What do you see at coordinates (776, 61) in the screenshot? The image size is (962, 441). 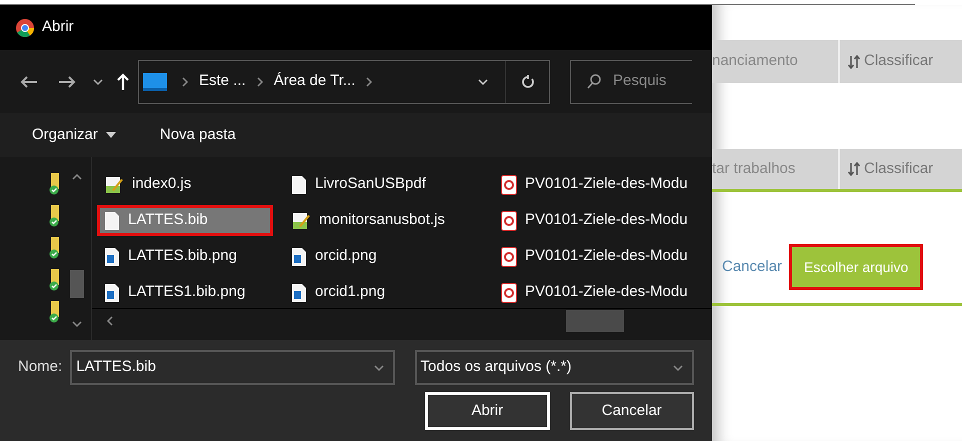 I see `header-cell: nanciamento` at bounding box center [776, 61].